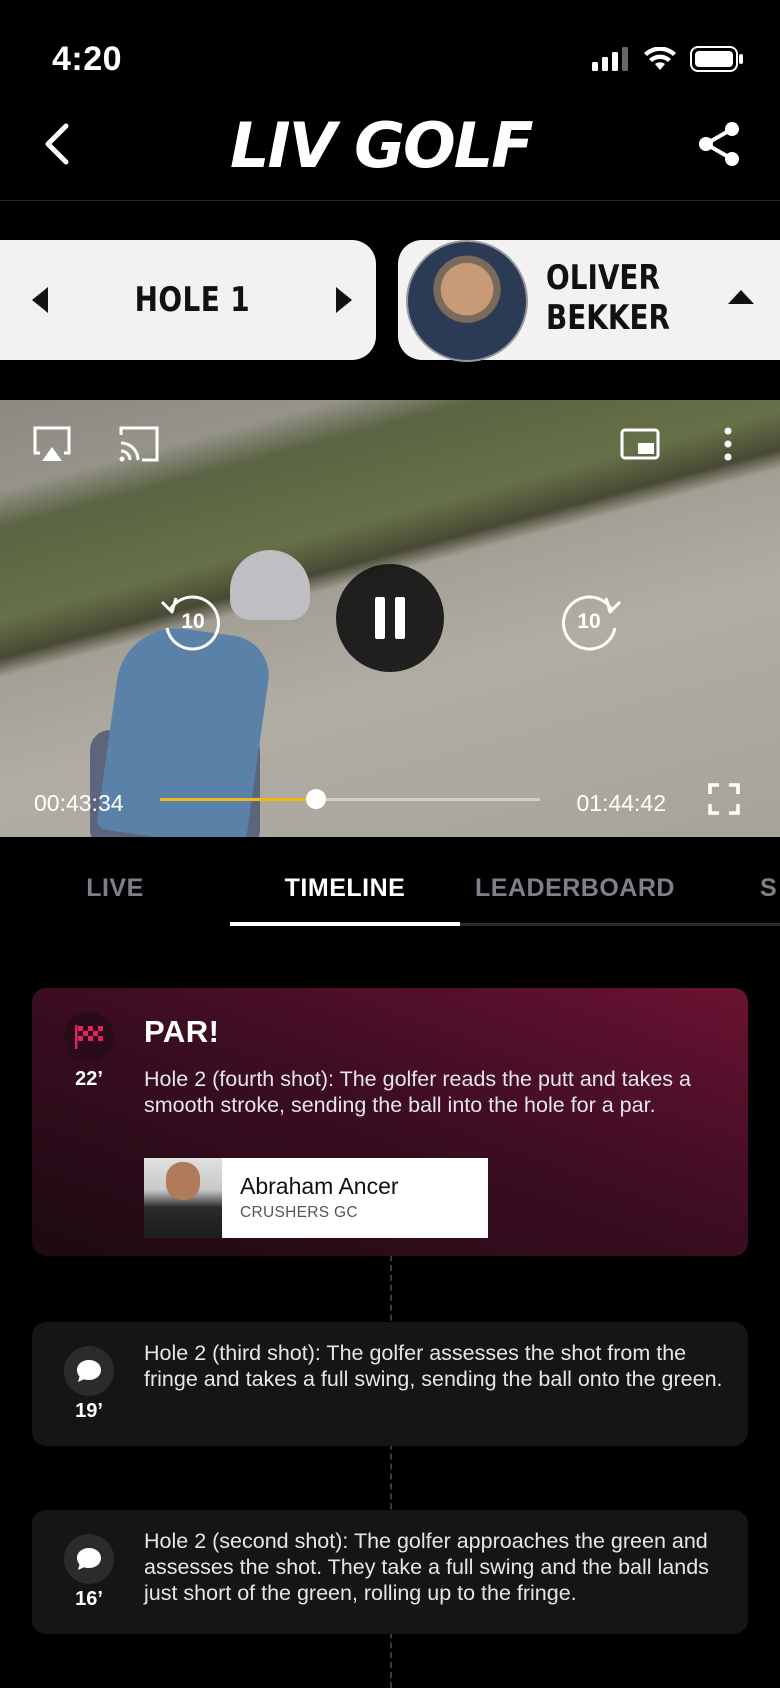 This screenshot has height=1688, width=780. What do you see at coordinates (345, 888) in the screenshot?
I see `tab-timeline: TIMELINE` at bounding box center [345, 888].